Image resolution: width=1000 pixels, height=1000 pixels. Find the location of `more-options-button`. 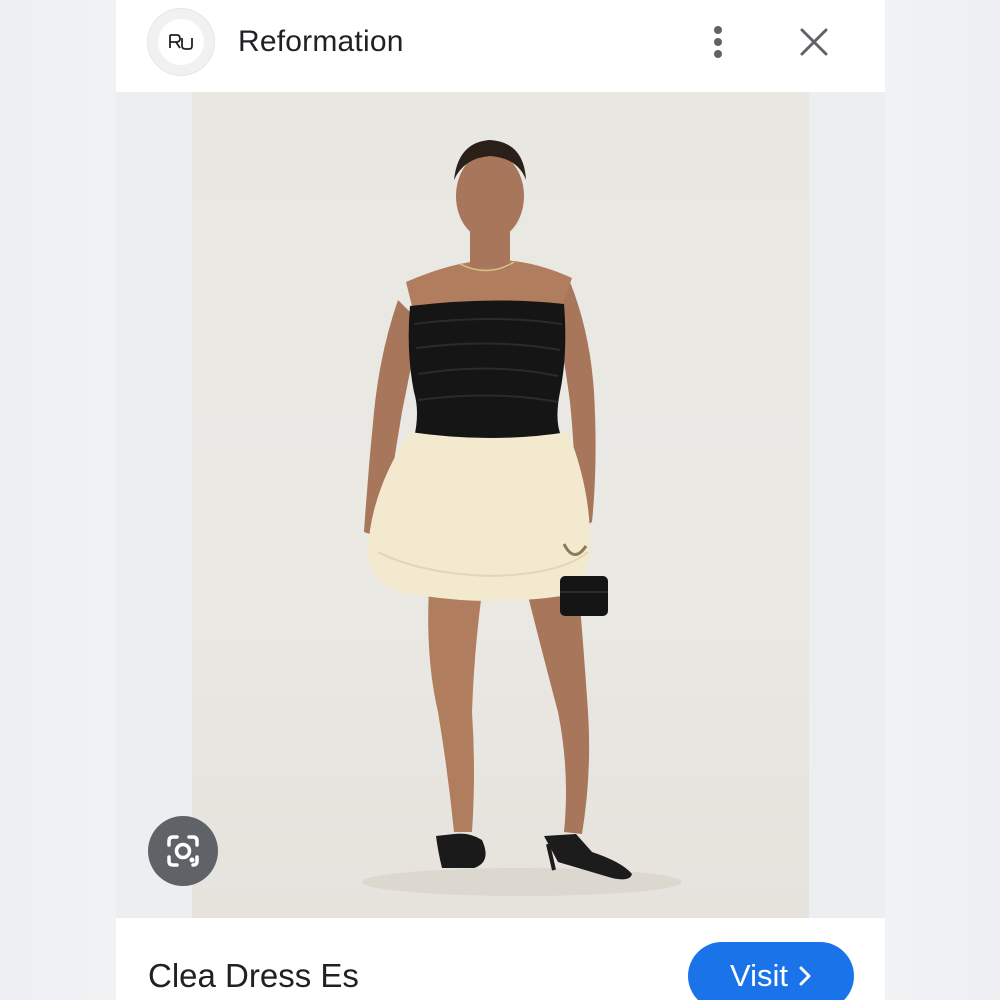

more-options-button is located at coordinates (718, 42).